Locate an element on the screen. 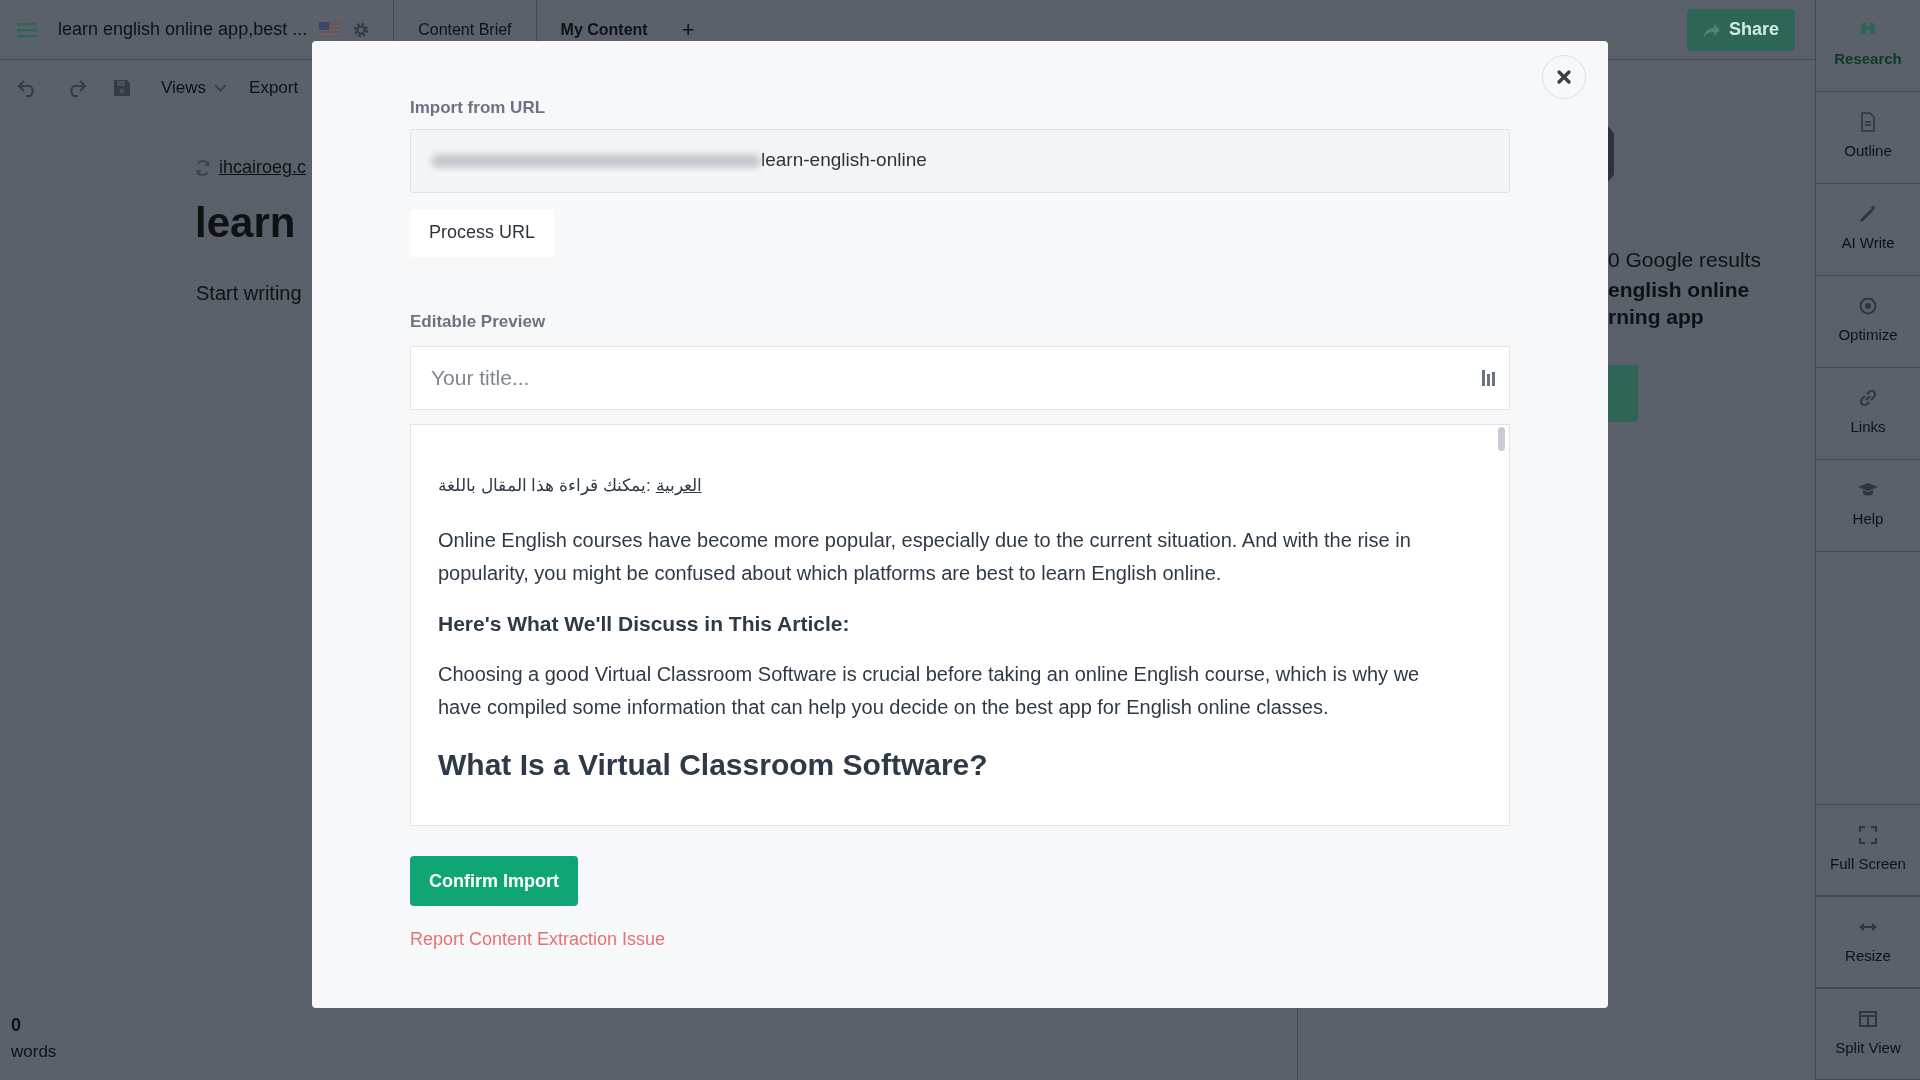 The image size is (1920, 1080). flag-icon is located at coordinates (330, 29).